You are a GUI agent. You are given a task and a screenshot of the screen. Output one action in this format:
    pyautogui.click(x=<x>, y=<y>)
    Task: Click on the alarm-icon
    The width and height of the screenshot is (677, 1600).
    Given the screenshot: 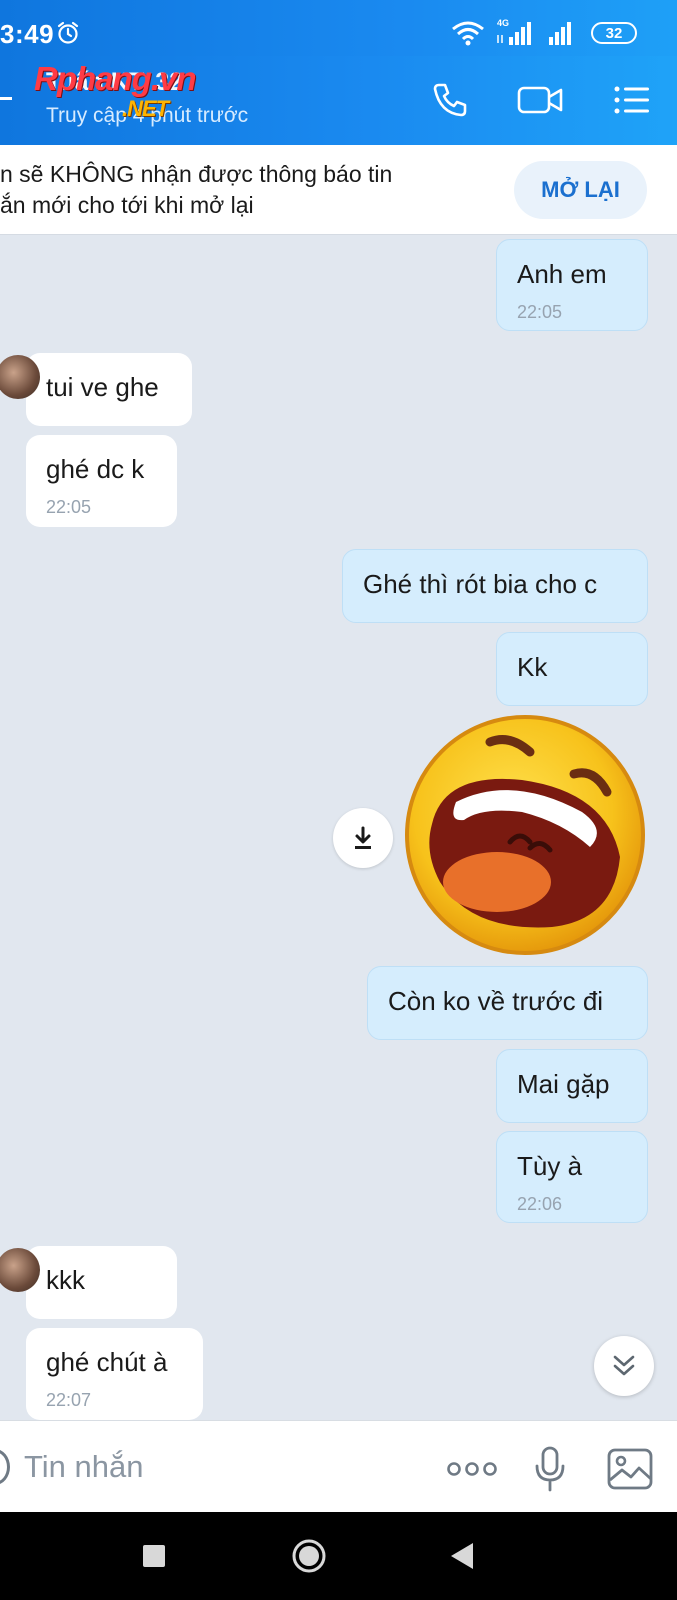 What is the action you would take?
    pyautogui.click(x=68, y=32)
    